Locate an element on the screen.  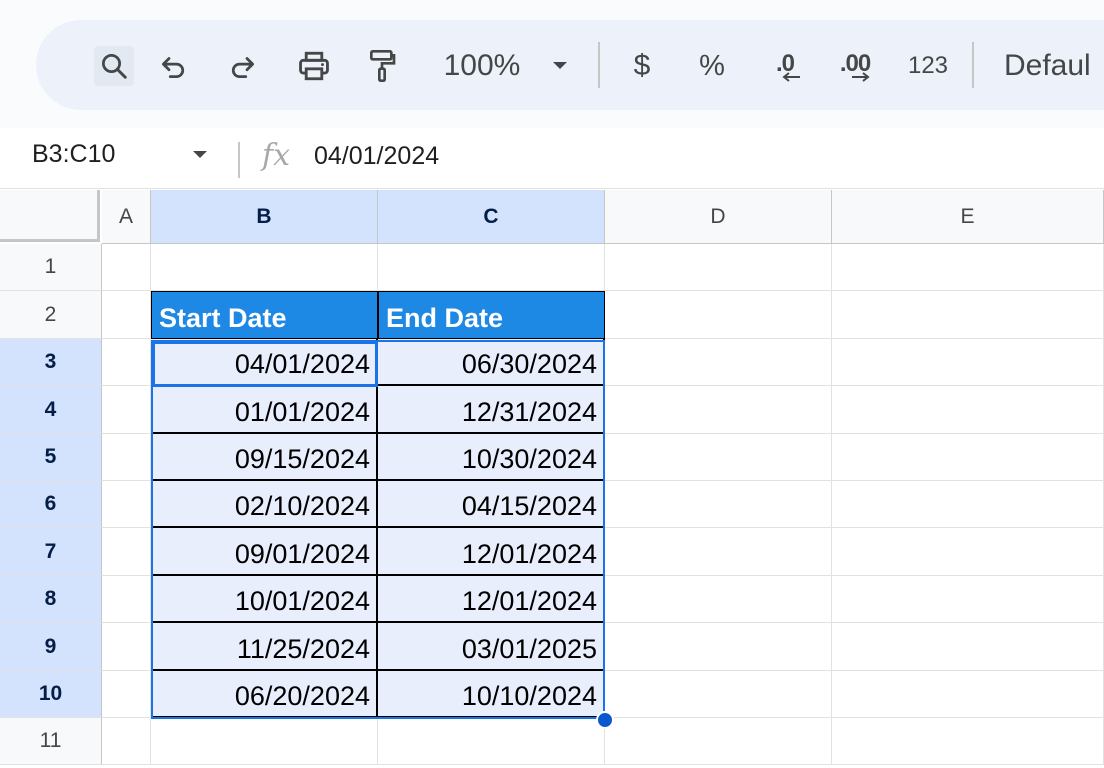
cell-a2 is located at coordinates (126, 315).